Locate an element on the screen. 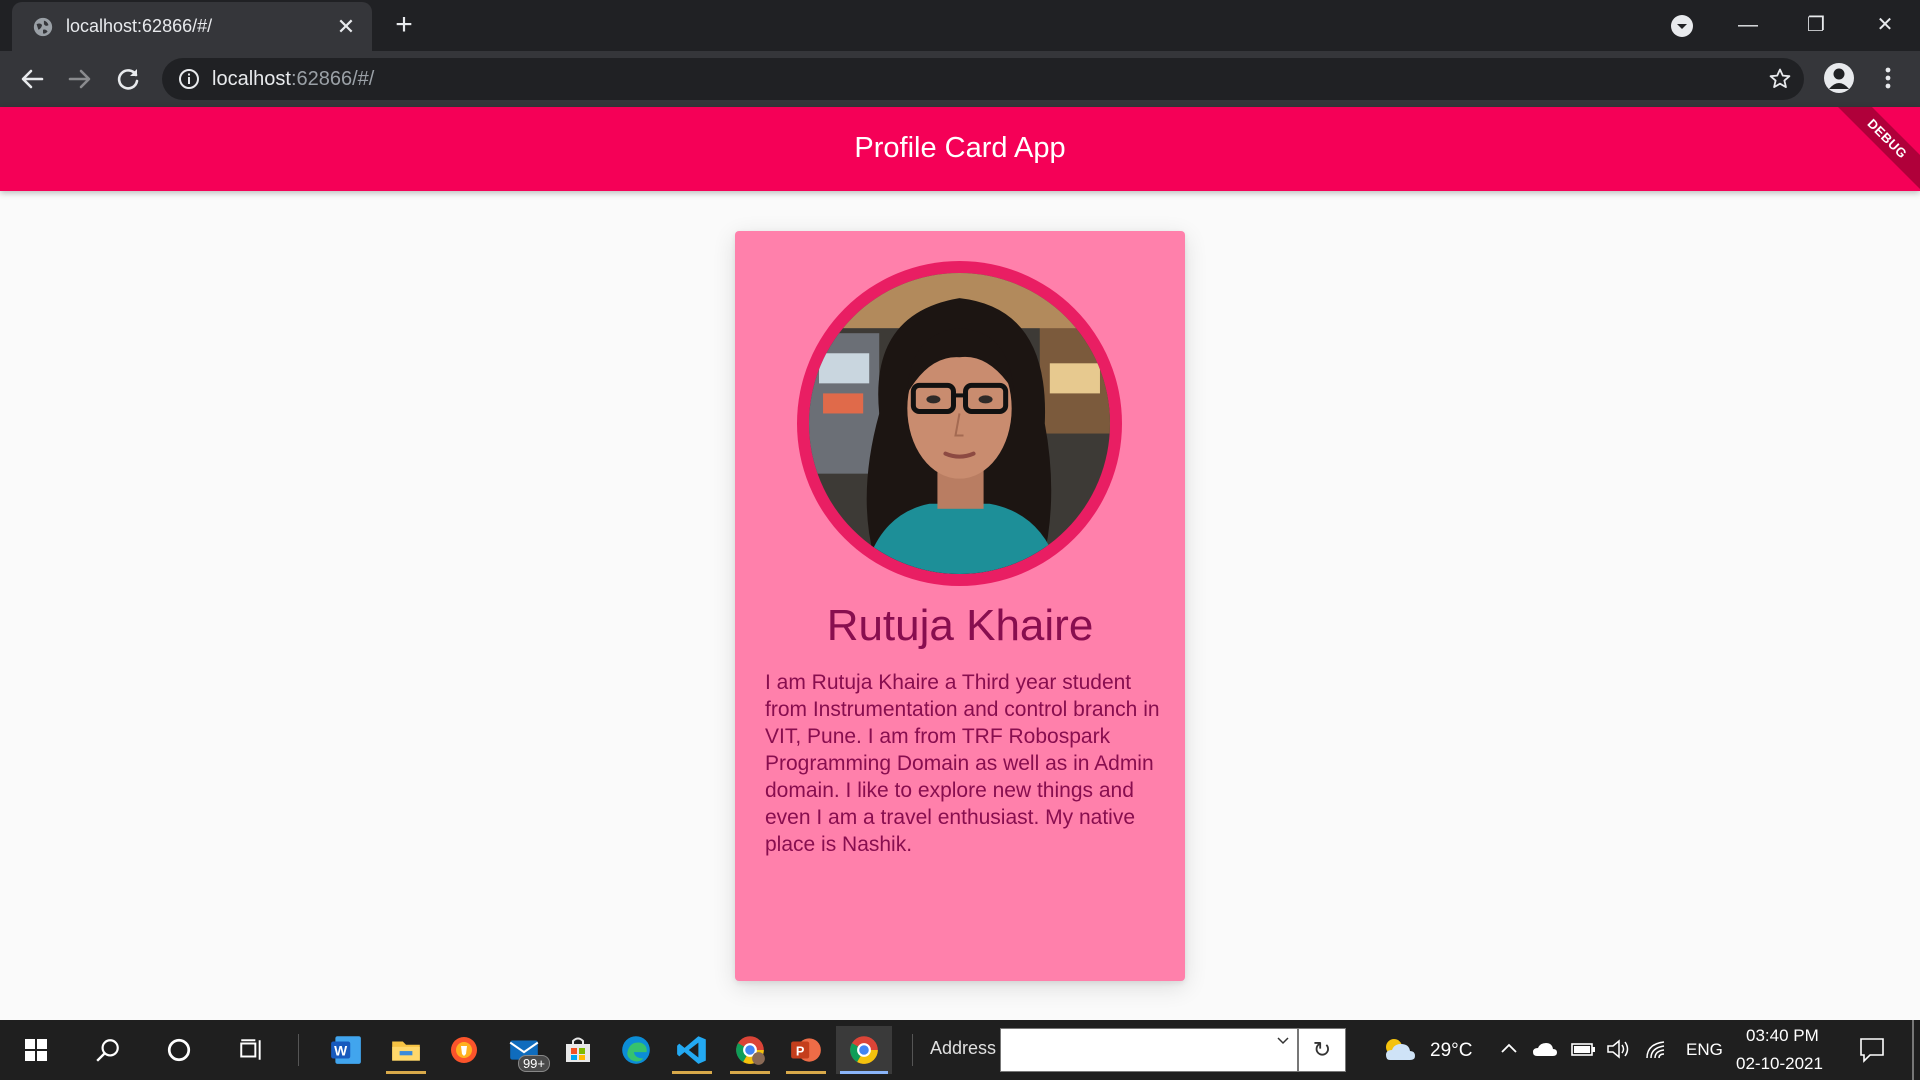 Image resolution: width=1920 pixels, height=1080 pixels. chevron-down-icon is located at coordinates (1283, 1041).